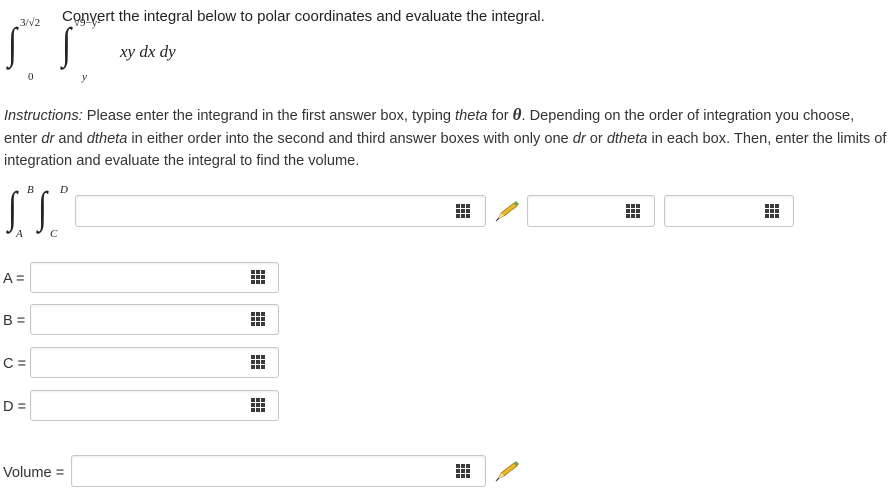  Describe the element at coordinates (15, 407) in the screenshot. I see `limit-d-label: D =` at that location.